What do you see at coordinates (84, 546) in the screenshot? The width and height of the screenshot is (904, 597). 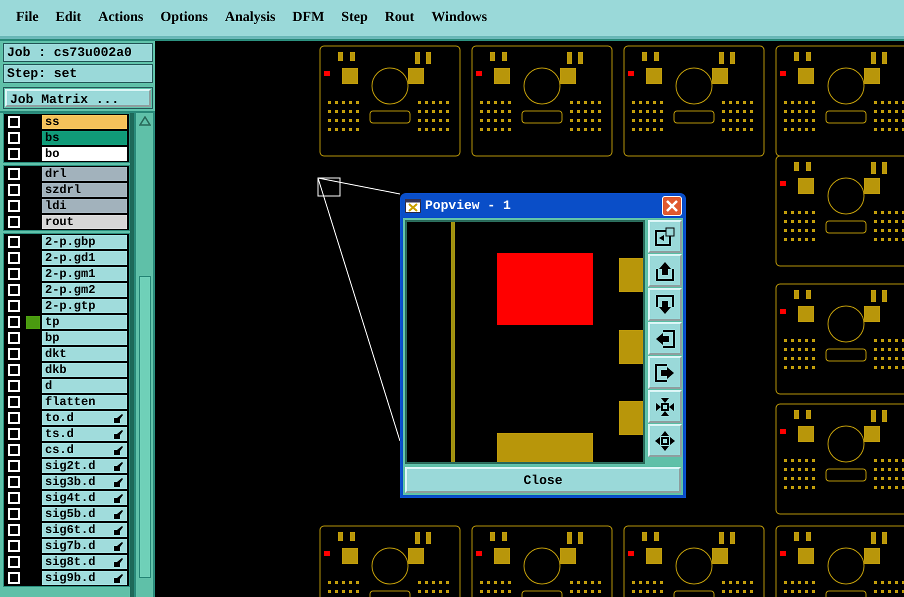 I see `layer-name: sig7b.d` at bounding box center [84, 546].